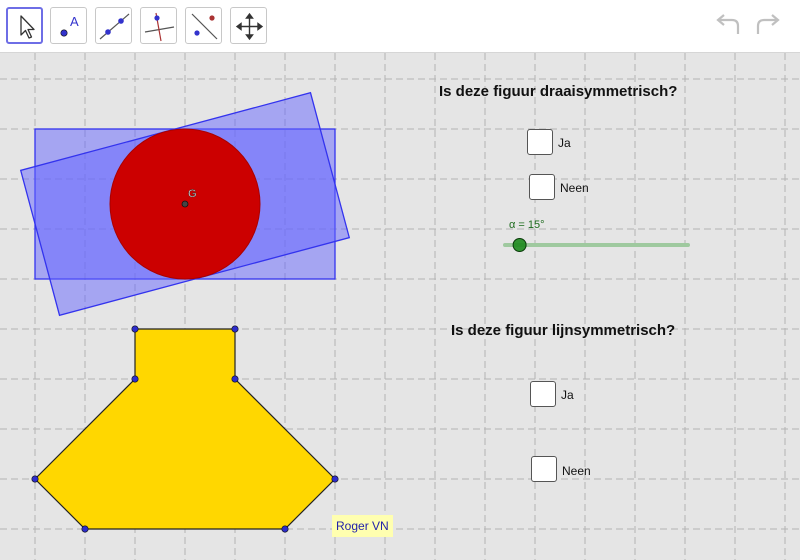  Describe the element at coordinates (564, 143) in the screenshot. I see `checkbox-rotation-ja-label: Ja` at that location.